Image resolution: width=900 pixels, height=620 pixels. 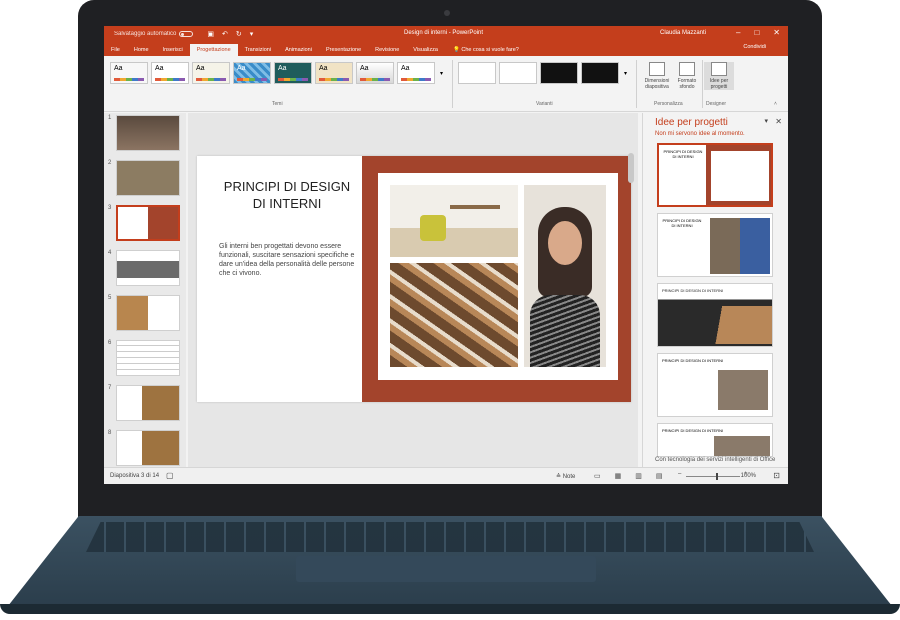 I want to click on slide-size-button: Dimensioni diapositiva, so click(x=657, y=76).